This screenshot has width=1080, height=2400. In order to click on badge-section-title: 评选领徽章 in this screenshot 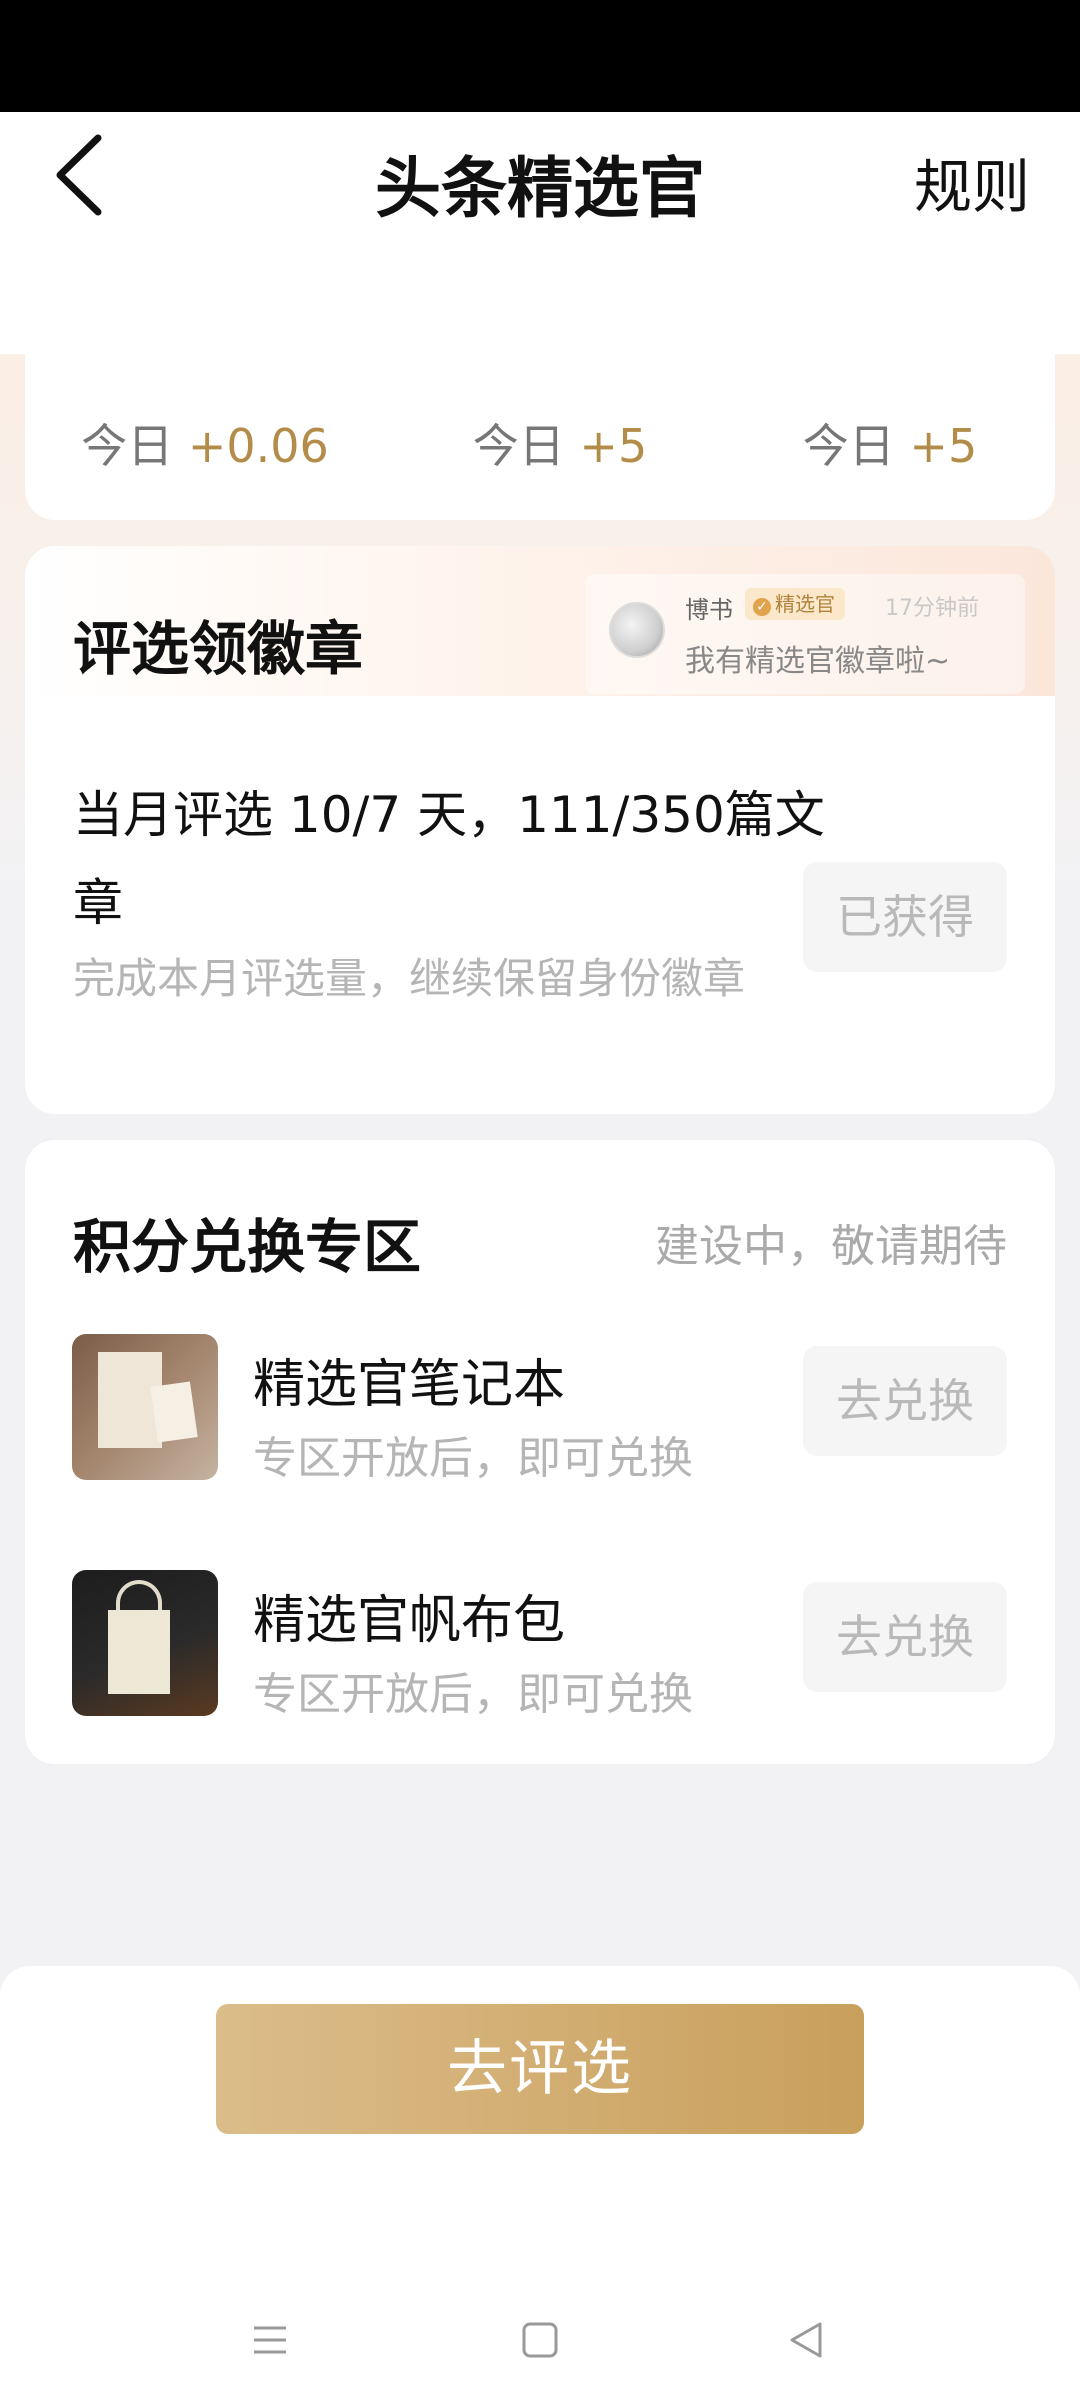, I will do `click(218, 649)`.